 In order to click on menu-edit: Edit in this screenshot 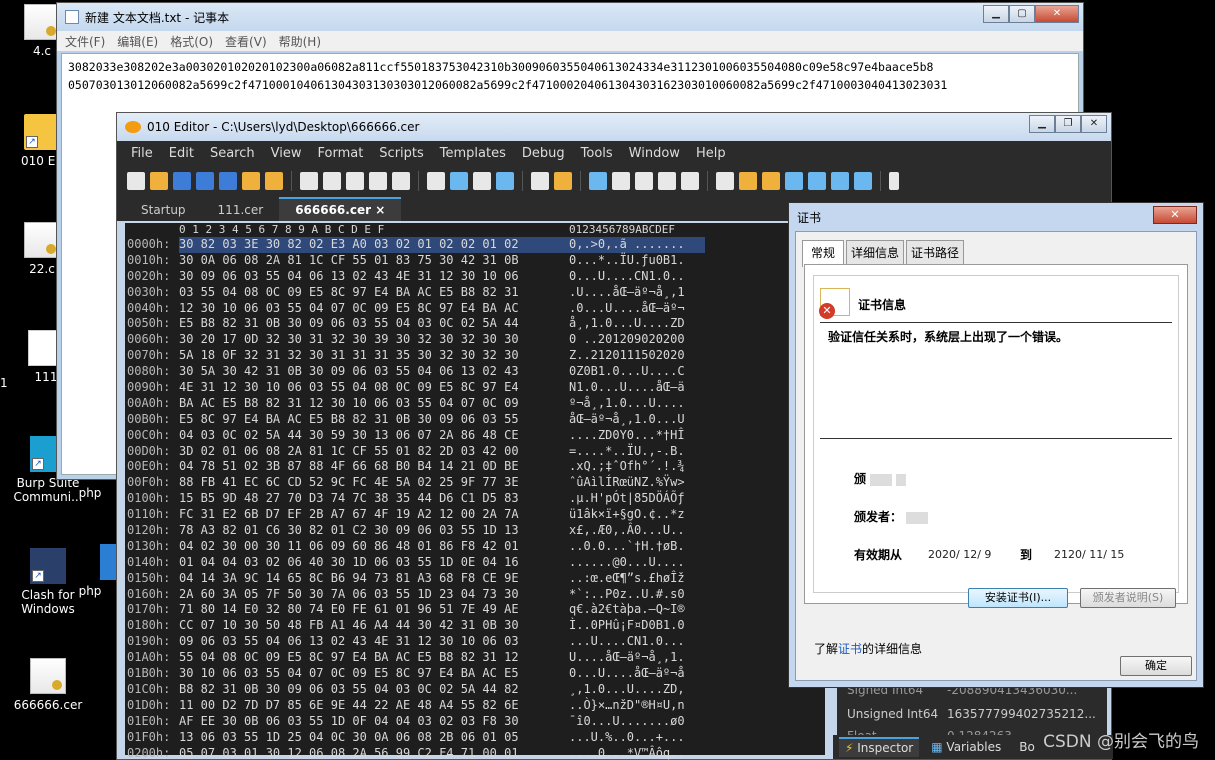, I will do `click(181, 153)`.